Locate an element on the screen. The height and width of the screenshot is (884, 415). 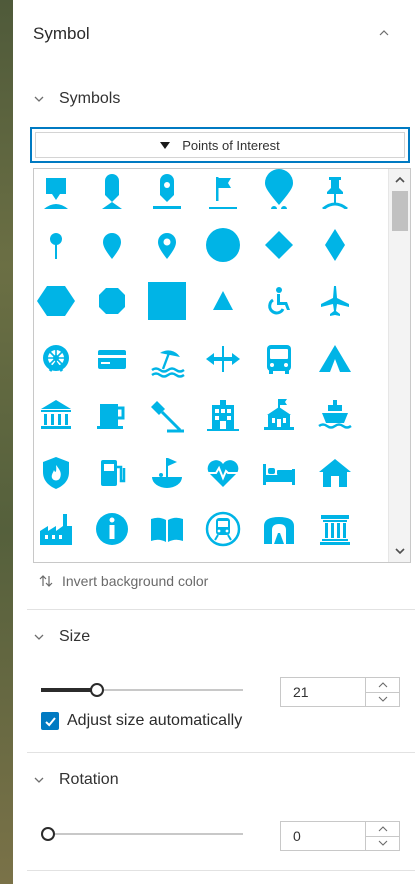
more-1-icon is located at coordinates (56, 189).